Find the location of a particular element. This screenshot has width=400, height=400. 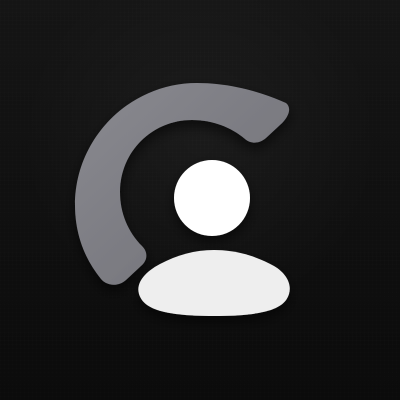

c-dot-shape is located at coordinates (212, 198).